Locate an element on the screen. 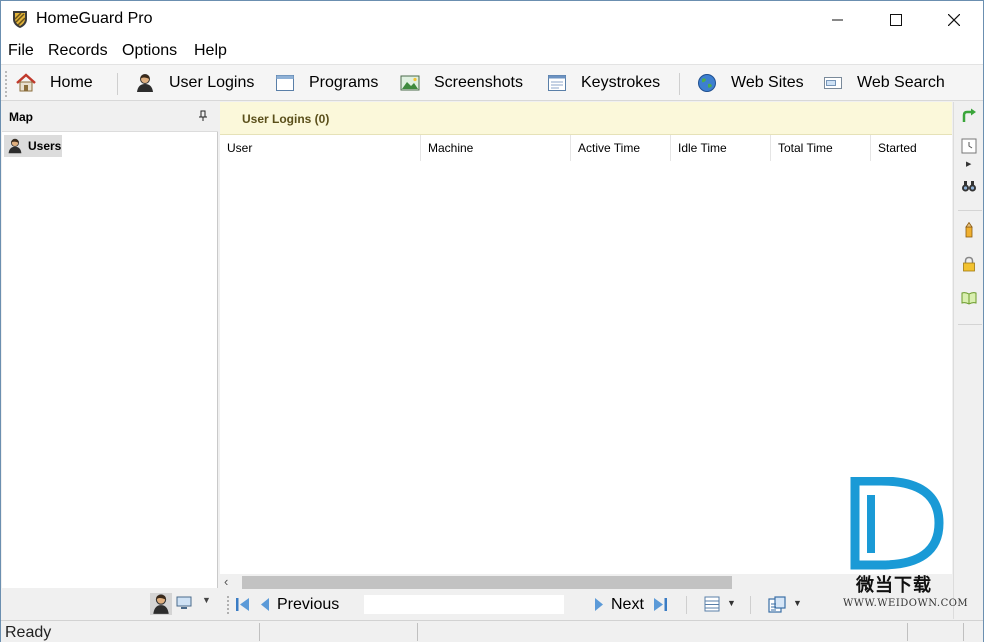 The width and height of the screenshot is (984, 642). expand-arrow-icon: ▶ is located at coordinates (968, 164).